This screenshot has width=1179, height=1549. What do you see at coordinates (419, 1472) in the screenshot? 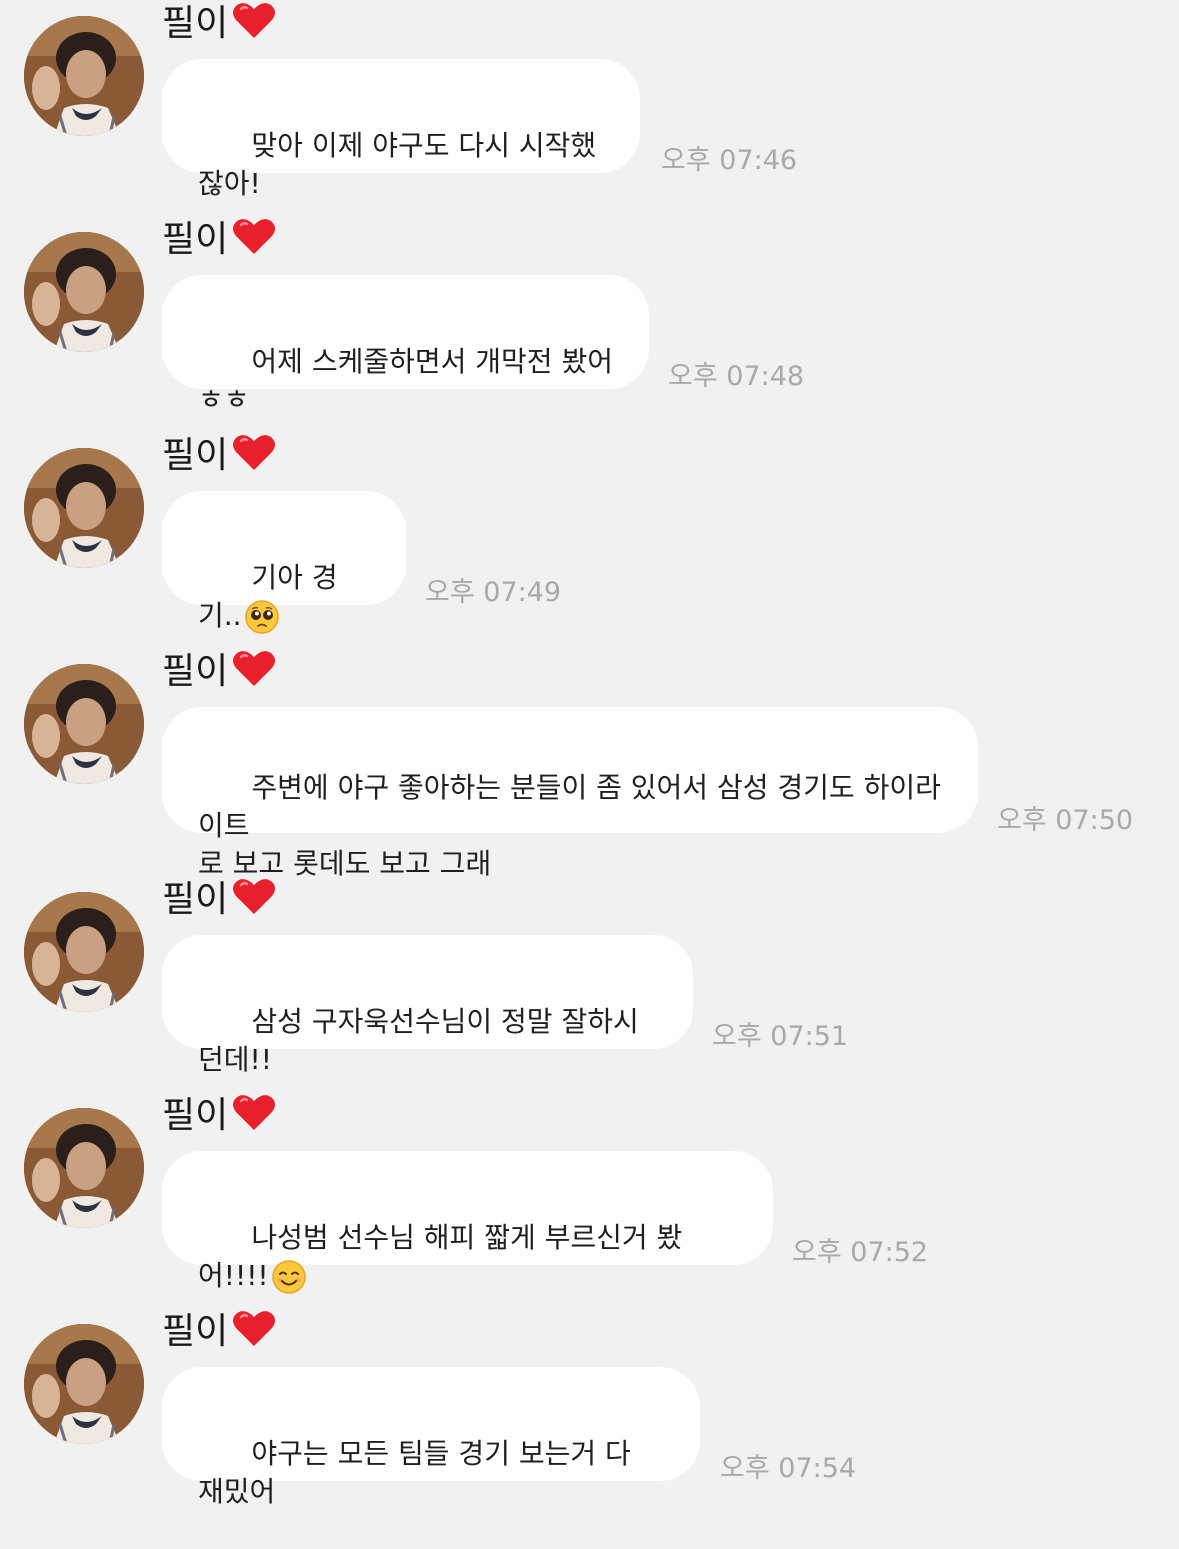
I see `message-text: 야구는 모든 팀들 경기 보는거 다 재밌어` at bounding box center [419, 1472].